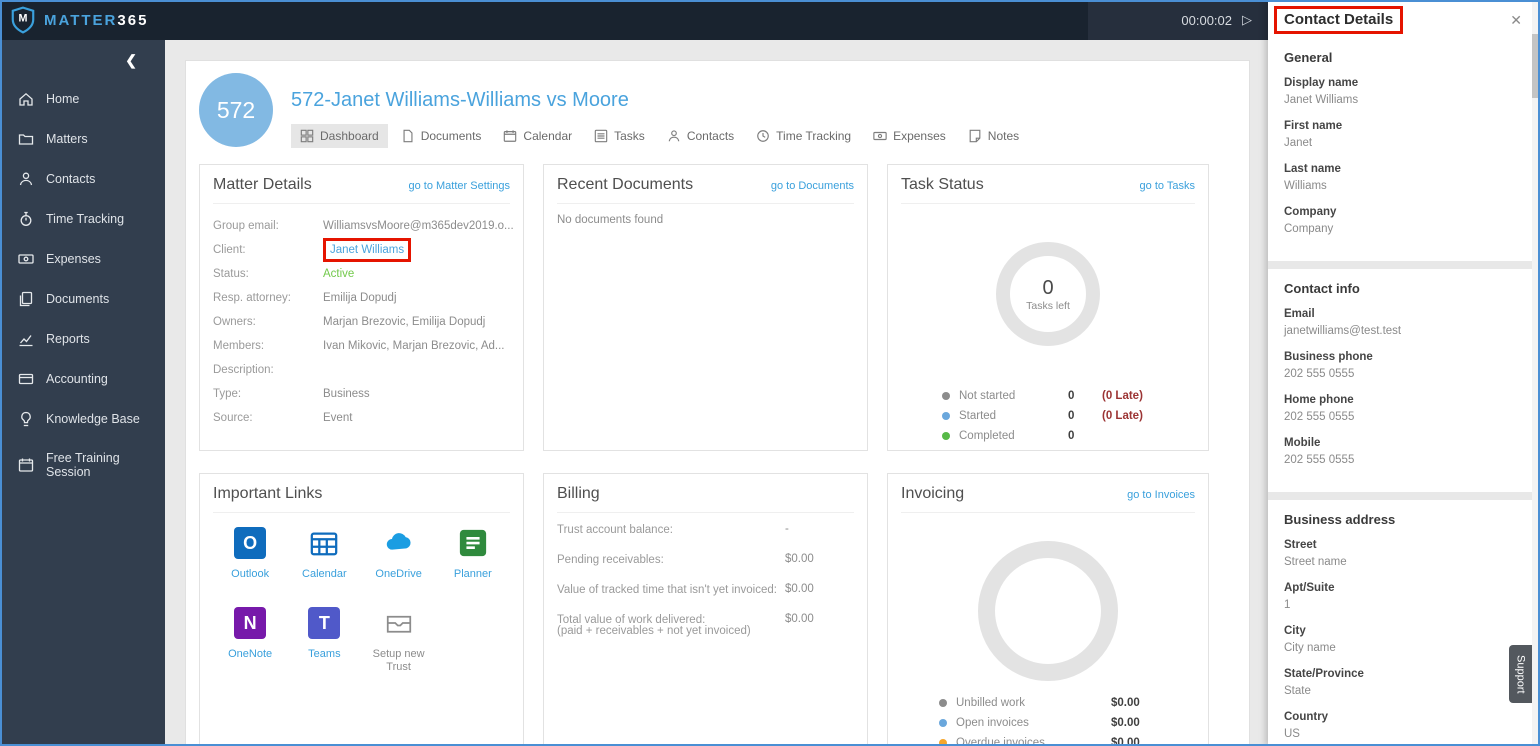 This screenshot has height=746, width=1540. I want to click on stopwatch-icon, so click(26, 219).